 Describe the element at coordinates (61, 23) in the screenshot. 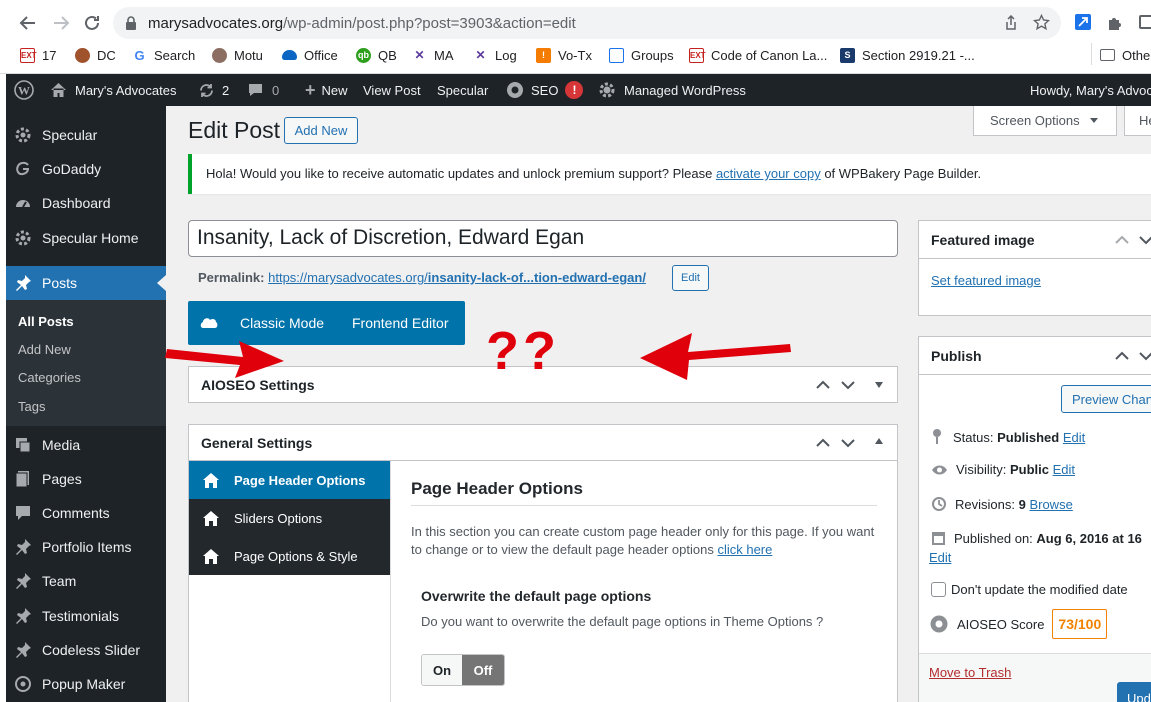

I see `forward-icon` at that location.